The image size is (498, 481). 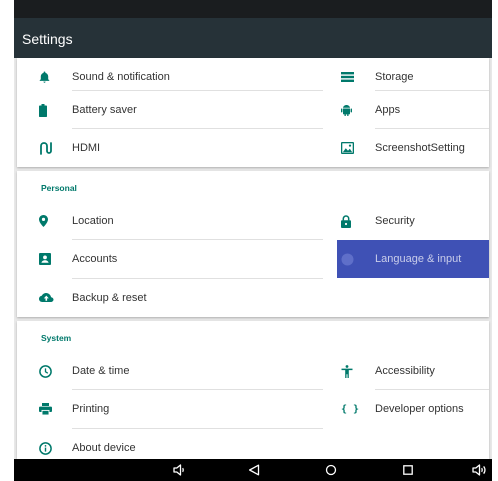 I want to click on settings-item-security: Security, so click(x=413, y=221).